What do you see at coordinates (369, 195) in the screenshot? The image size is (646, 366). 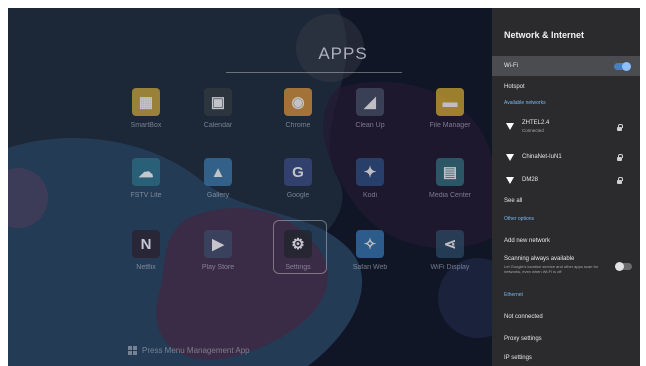 I see `app-label: Kodi` at bounding box center [369, 195].